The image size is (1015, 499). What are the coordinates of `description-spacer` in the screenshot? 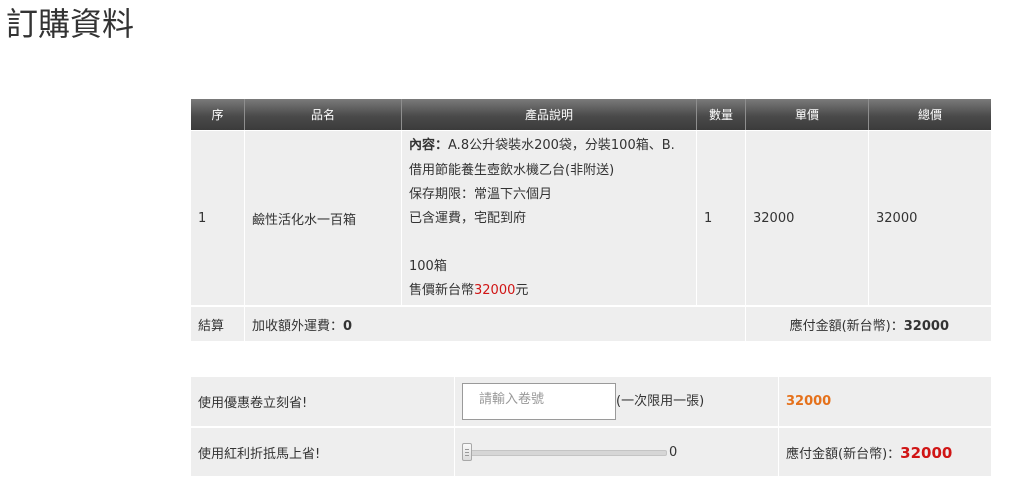 It's located at (549, 243).